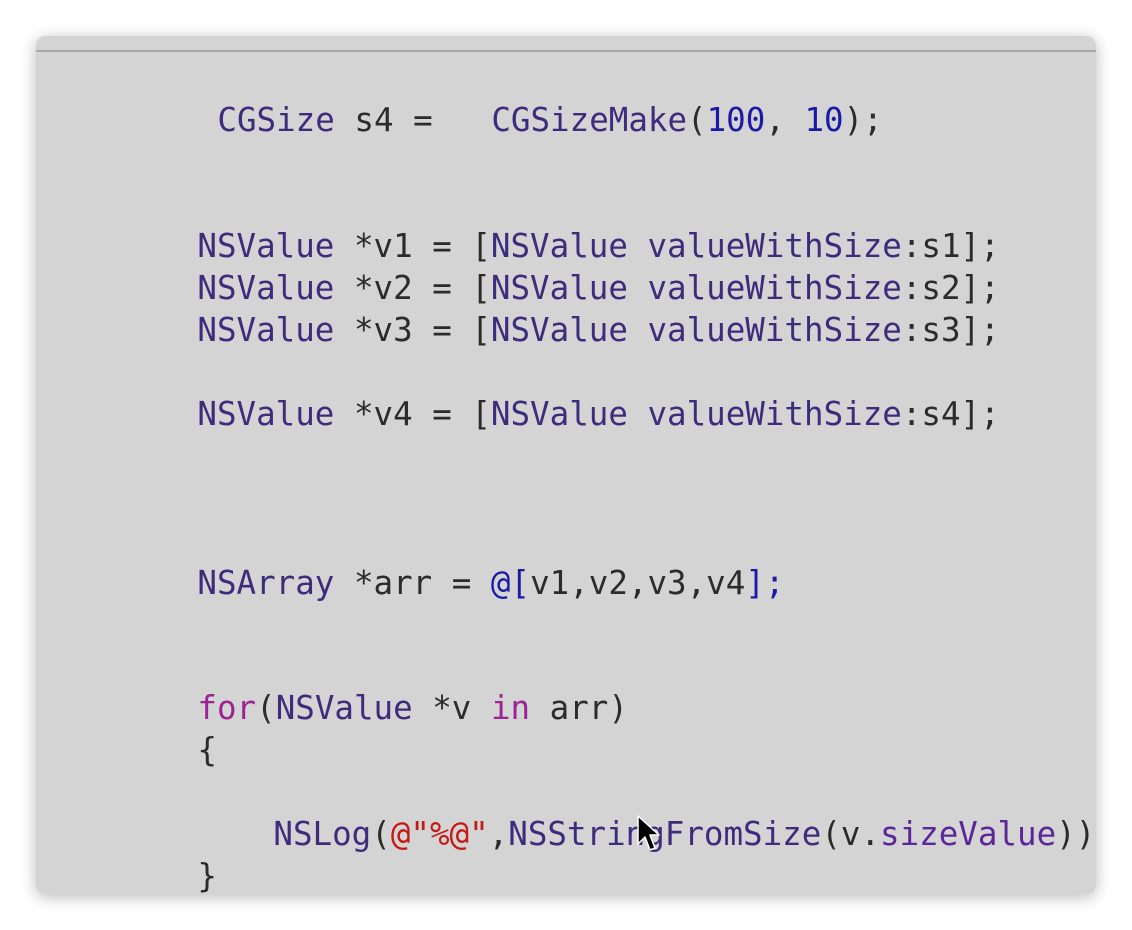 The image size is (1132, 930). What do you see at coordinates (566, 51) in the screenshot?
I see `editor-top-divider` at bounding box center [566, 51].